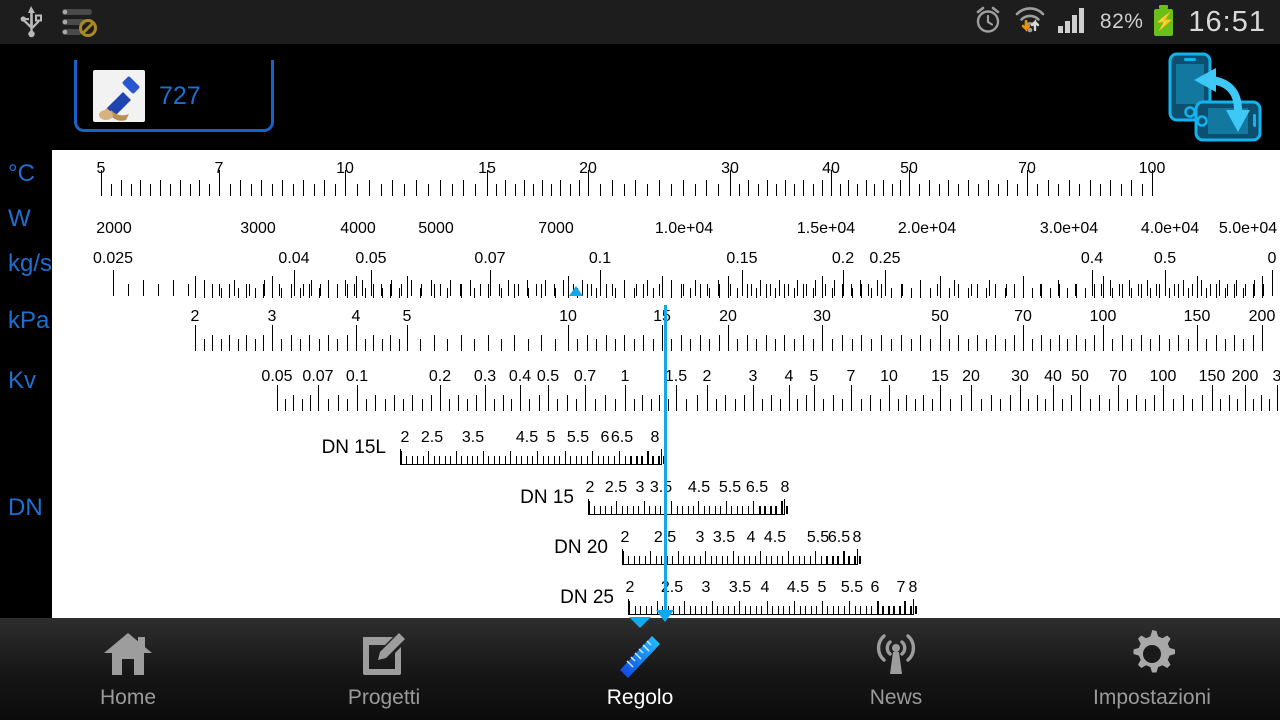  What do you see at coordinates (665, 461) in the screenshot?
I see `cursor-line` at bounding box center [665, 461].